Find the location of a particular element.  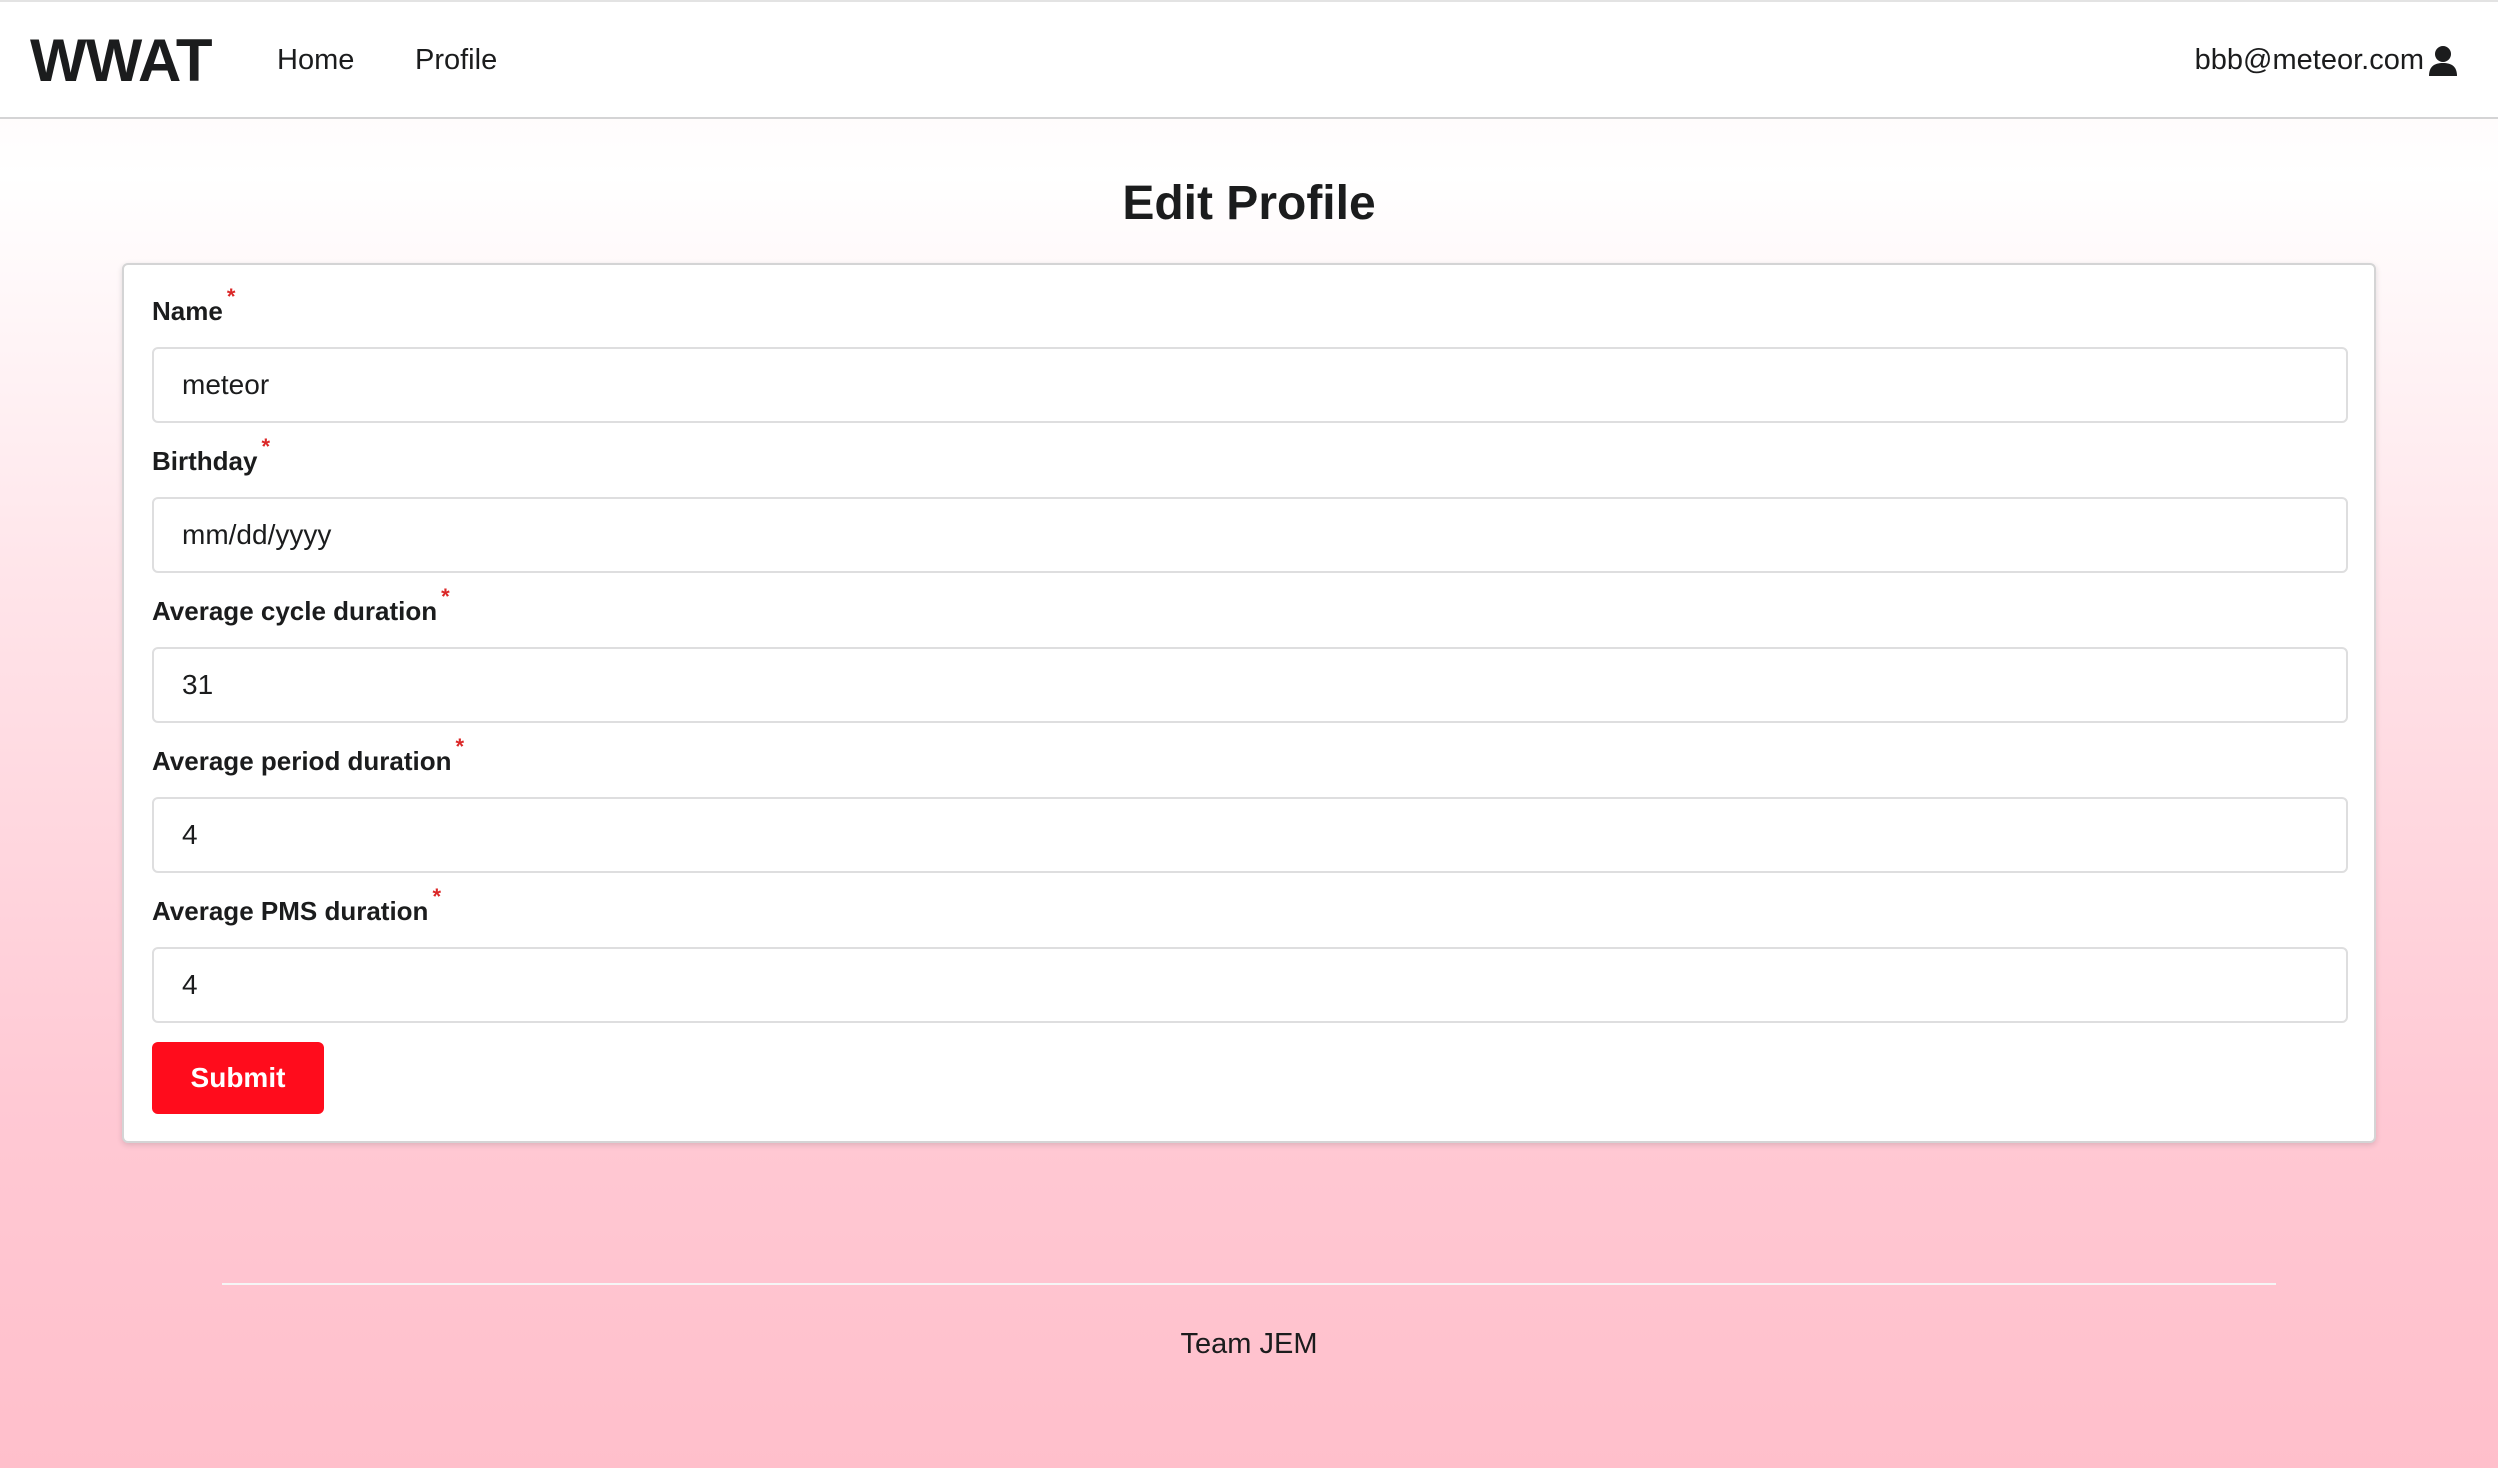

period-duration-label: Average period duration * is located at coordinates (308, 755).